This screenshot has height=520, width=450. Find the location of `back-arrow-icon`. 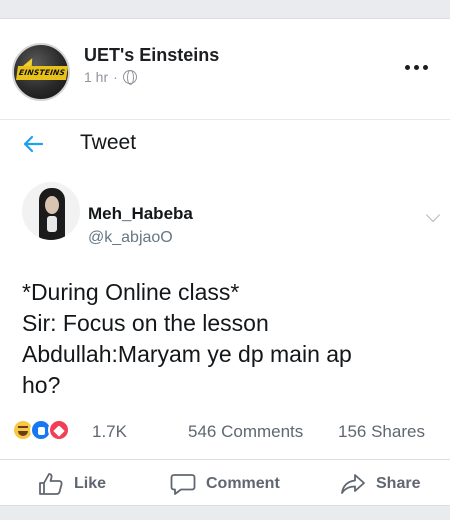

back-arrow-icon is located at coordinates (33, 144).